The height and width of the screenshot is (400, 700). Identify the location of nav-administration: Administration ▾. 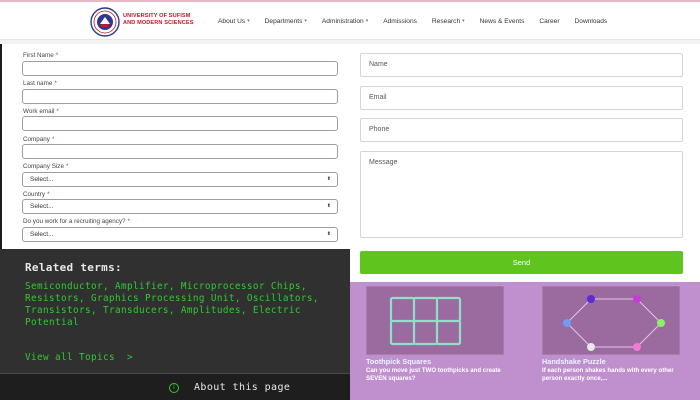
(345, 21).